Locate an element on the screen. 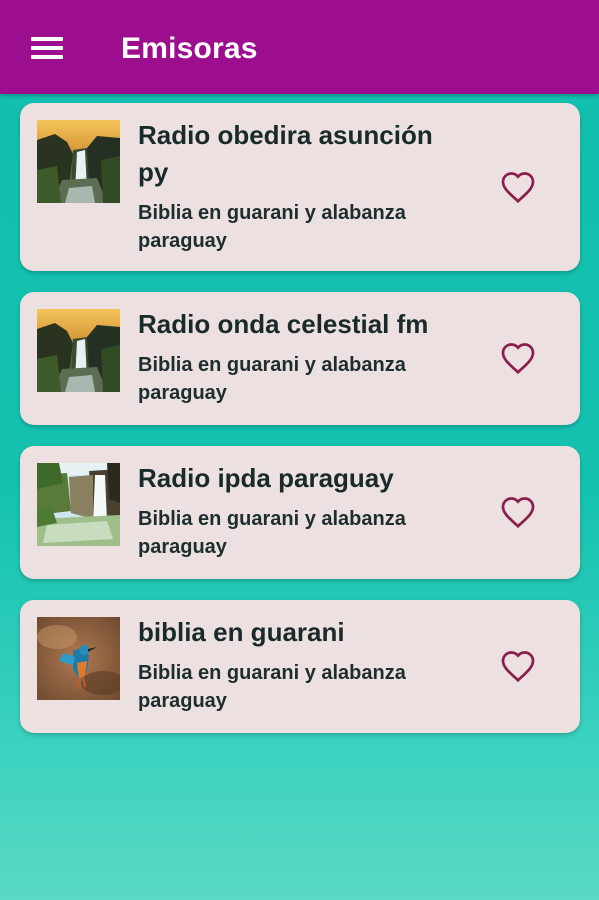 This screenshot has height=900, width=599. hamburger-menu-icon is located at coordinates (47, 48).